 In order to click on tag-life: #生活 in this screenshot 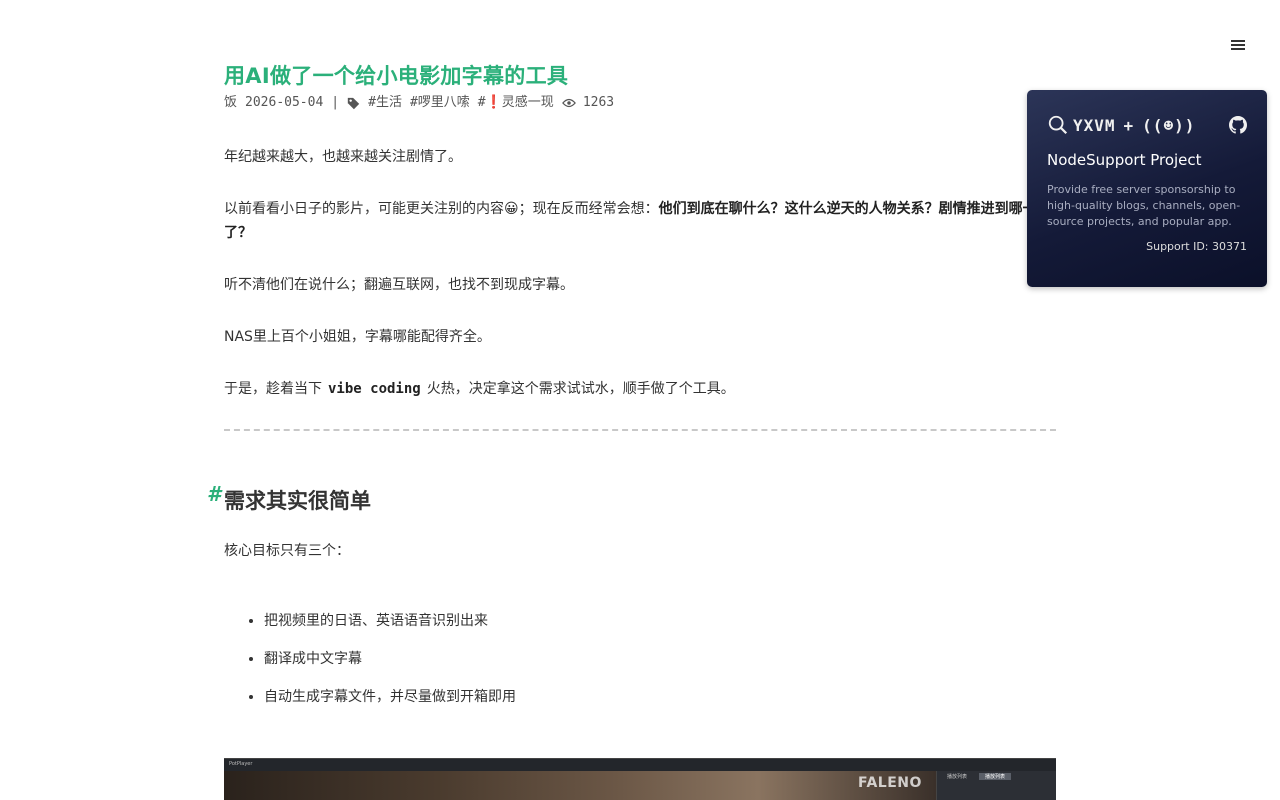, I will do `click(385, 103)`.